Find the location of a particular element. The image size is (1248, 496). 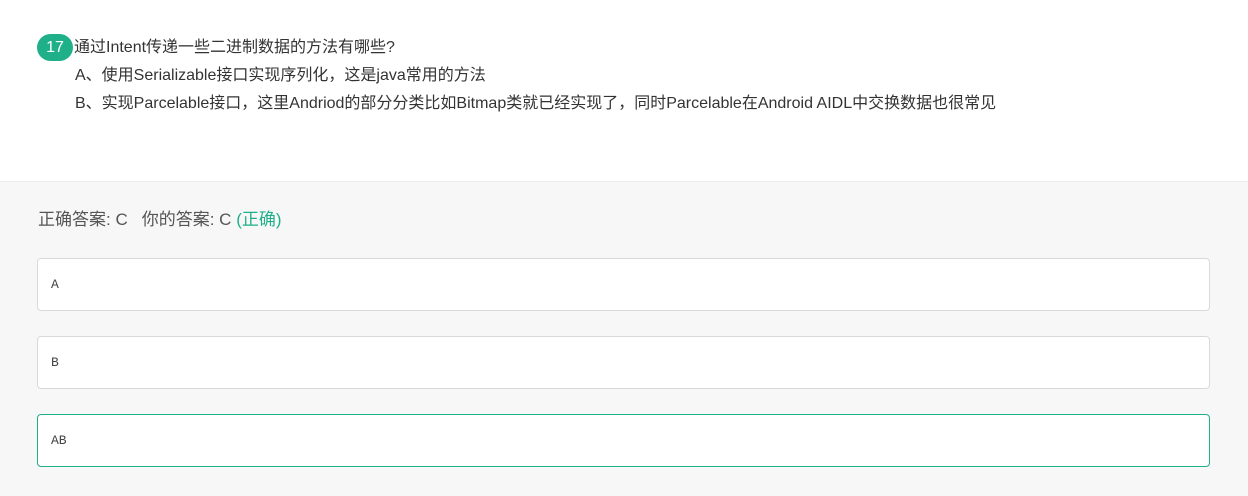

option-b-label: B is located at coordinates (55, 362).